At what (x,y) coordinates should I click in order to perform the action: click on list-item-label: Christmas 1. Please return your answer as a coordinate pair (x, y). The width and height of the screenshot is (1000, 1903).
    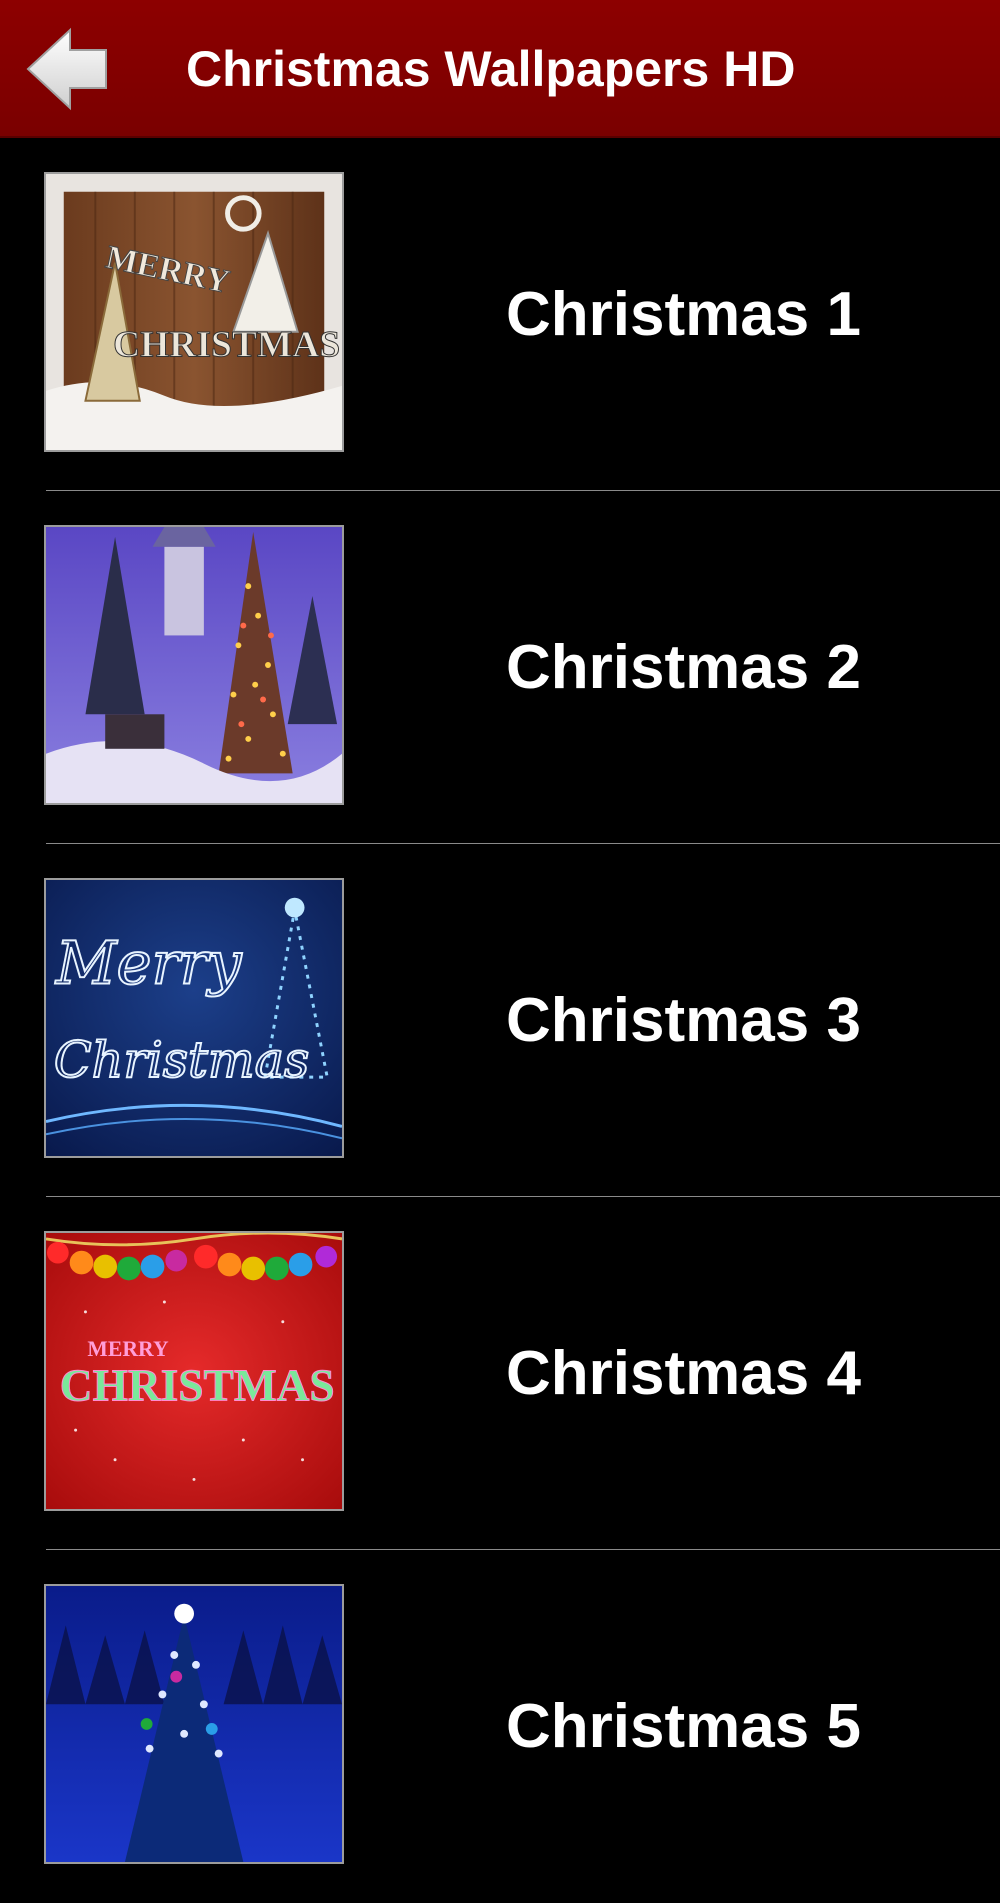
    Looking at the image, I should click on (683, 314).